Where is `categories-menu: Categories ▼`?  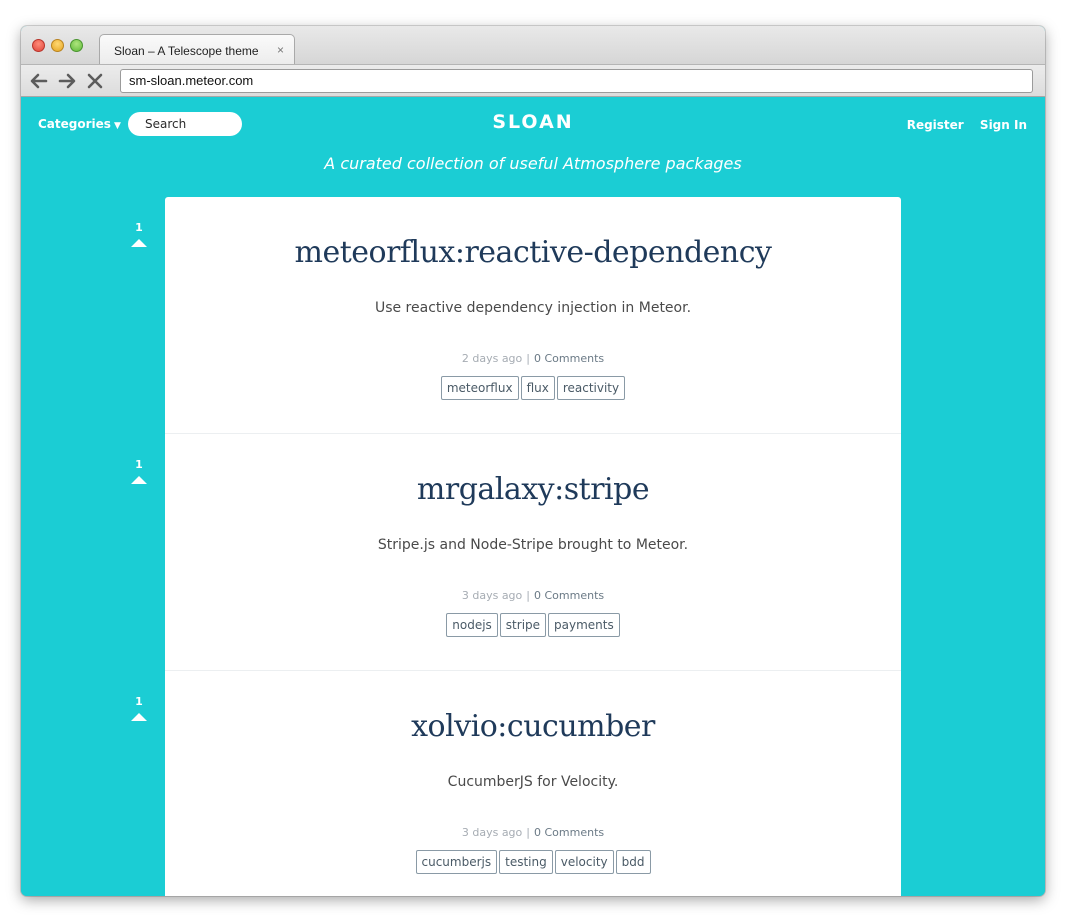
categories-menu: Categories ▼ is located at coordinates (79, 124).